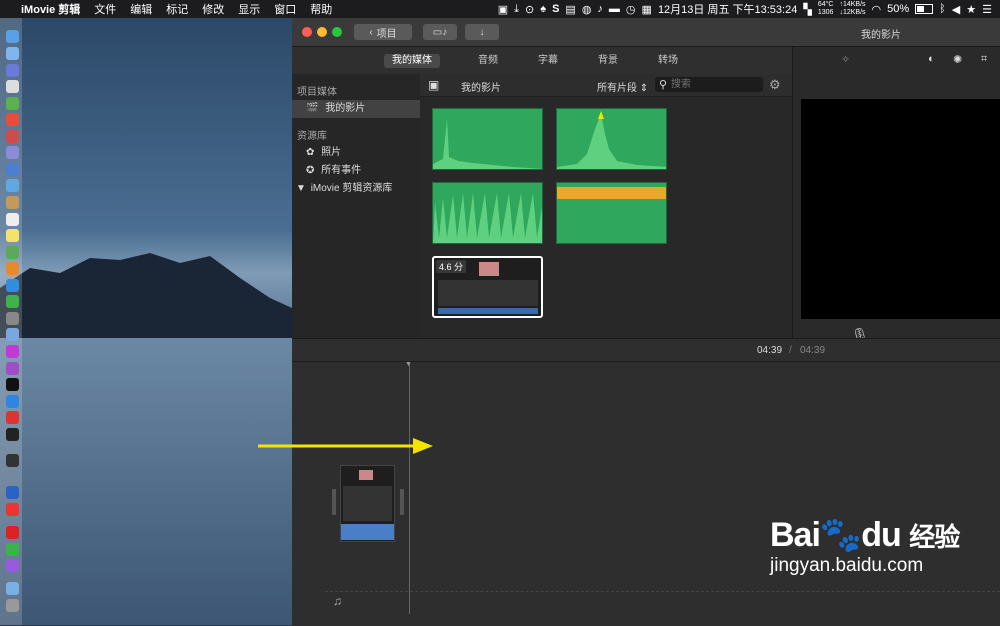  Describe the element at coordinates (488, 311) in the screenshot. I see `video-frame-image` at that location.